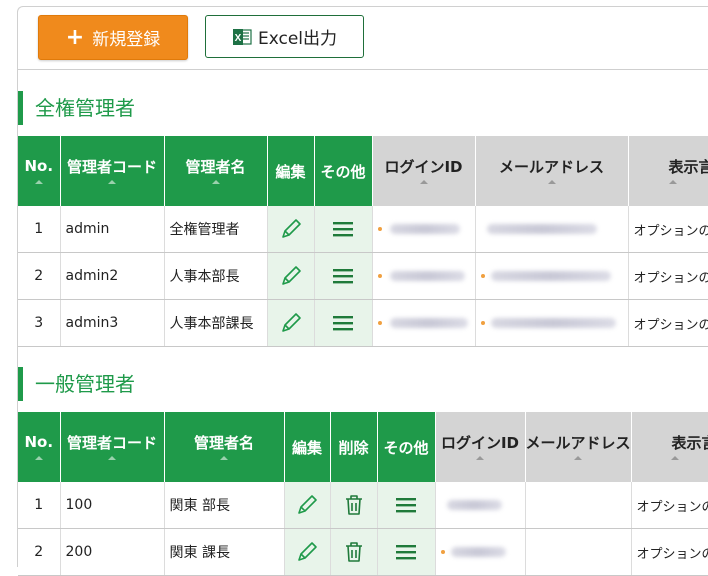 This screenshot has height=576, width=708. I want to click on admin-name-cell: 関東 部長, so click(224, 505).